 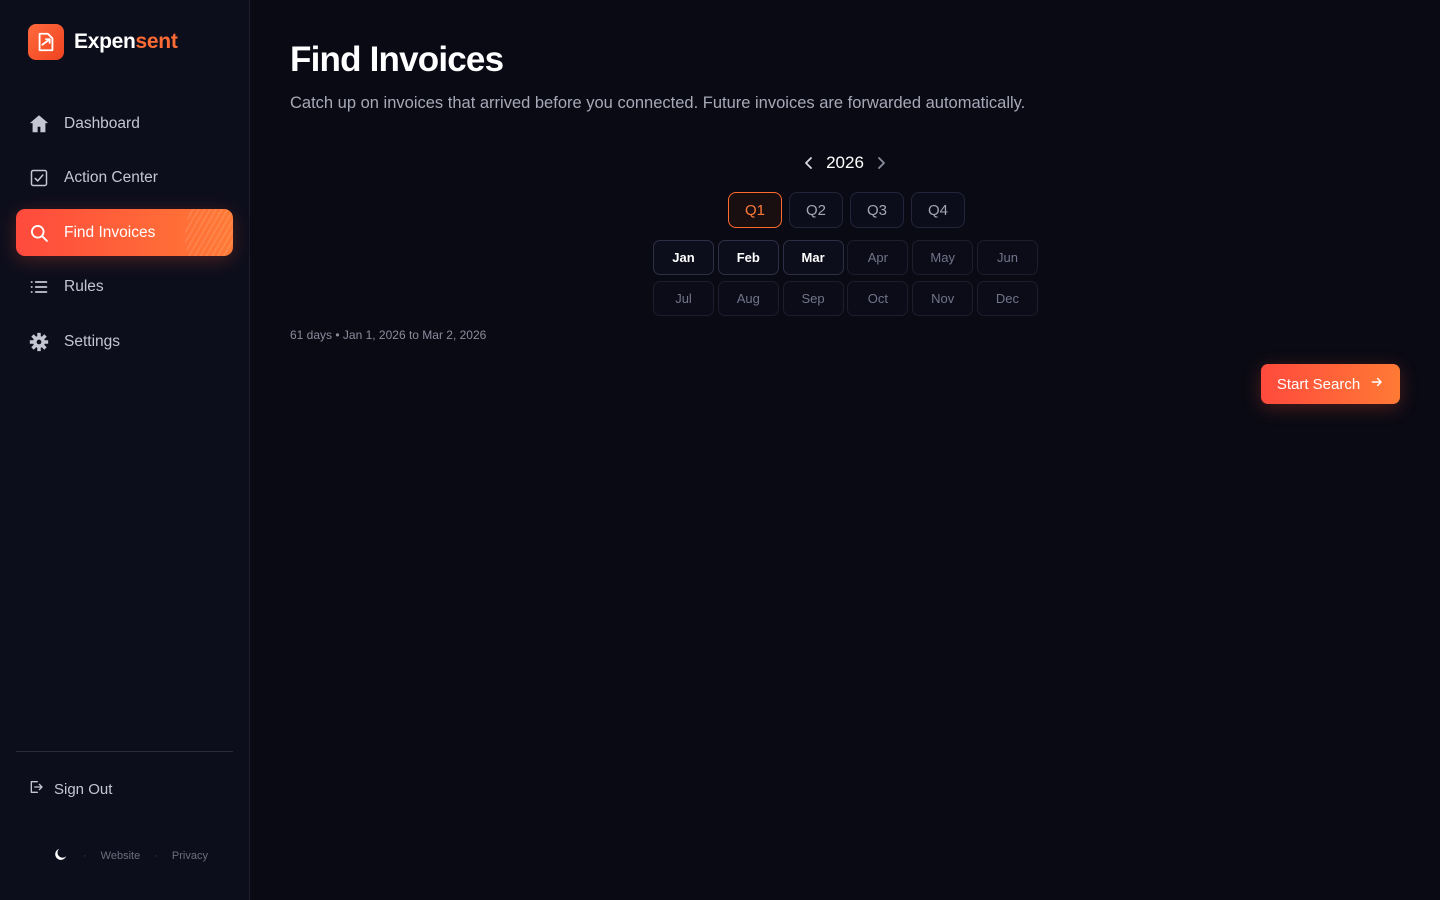 What do you see at coordinates (846, 210) in the screenshot?
I see `quarter-selector: Q1 Q2 Q3 Q4` at bounding box center [846, 210].